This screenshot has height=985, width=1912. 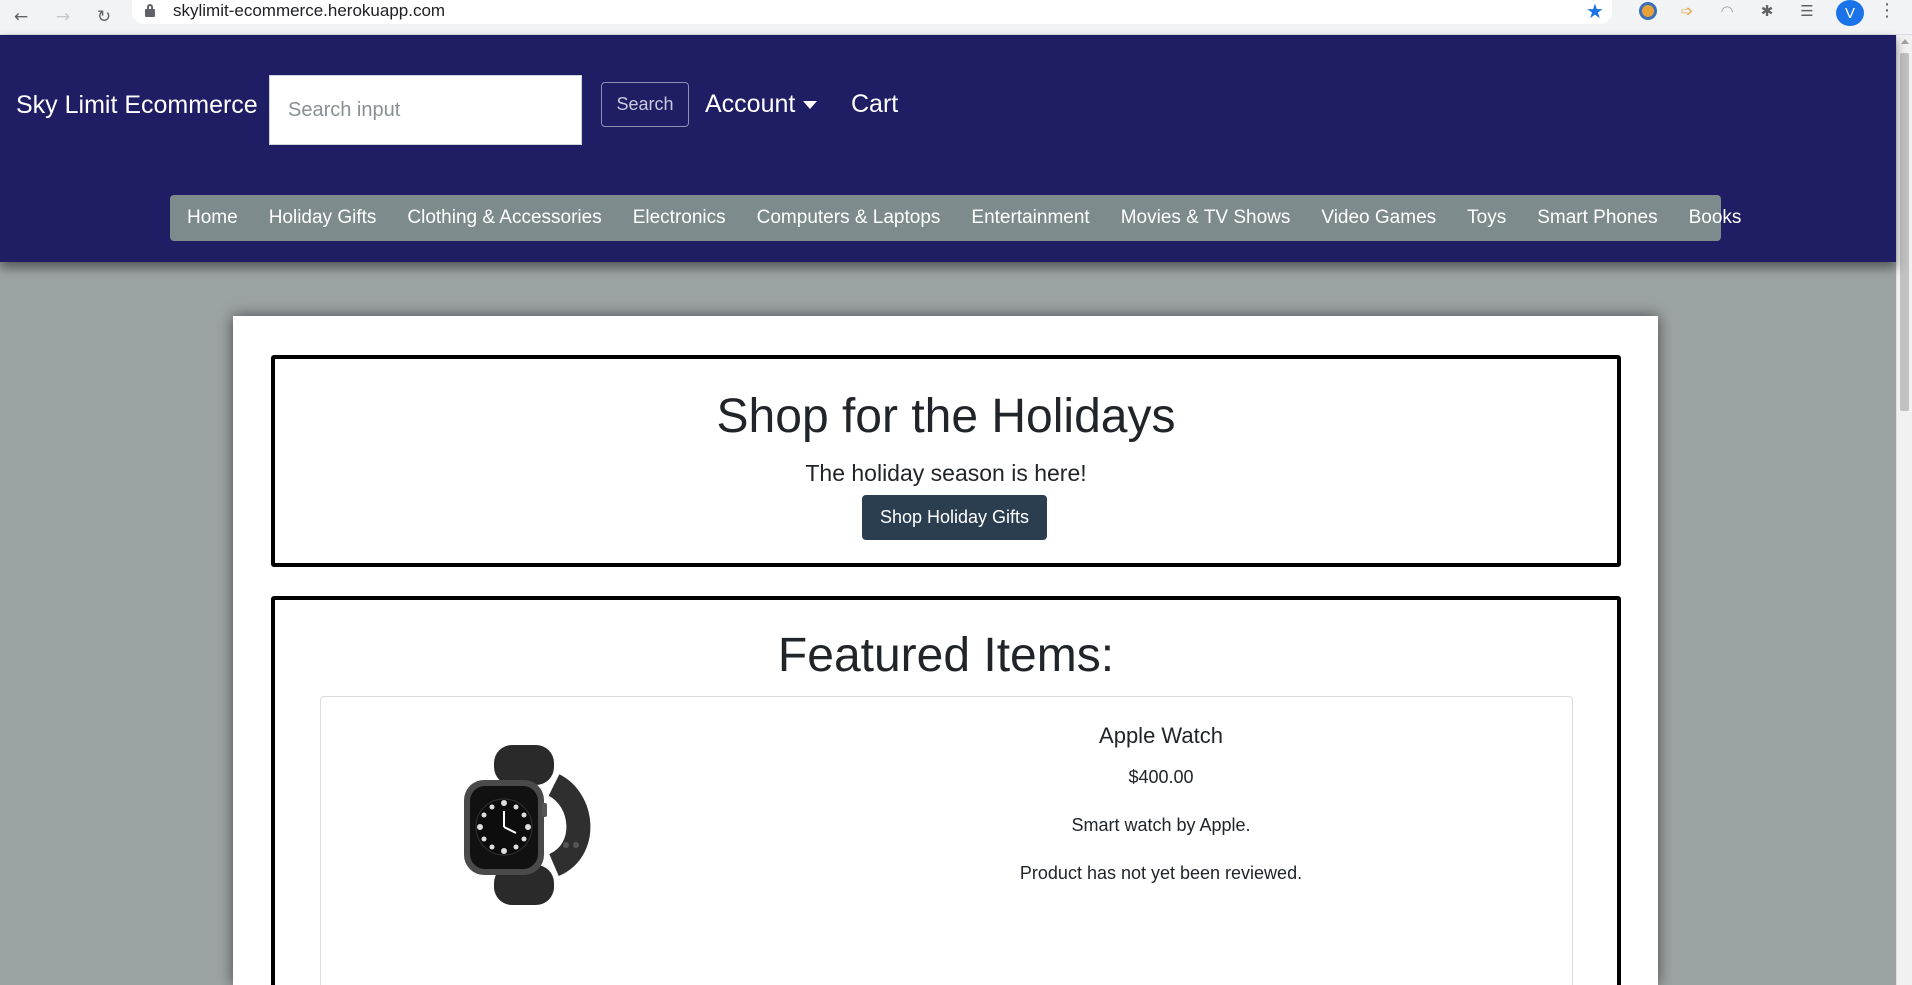 What do you see at coordinates (1161, 777) in the screenshot?
I see `product-price: $400.00` at bounding box center [1161, 777].